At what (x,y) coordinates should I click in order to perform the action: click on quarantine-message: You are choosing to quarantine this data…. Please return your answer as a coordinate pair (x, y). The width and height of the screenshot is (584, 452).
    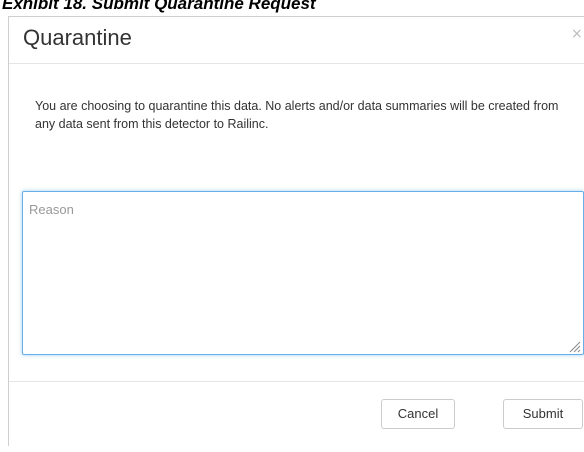
    Looking at the image, I should click on (297, 115).